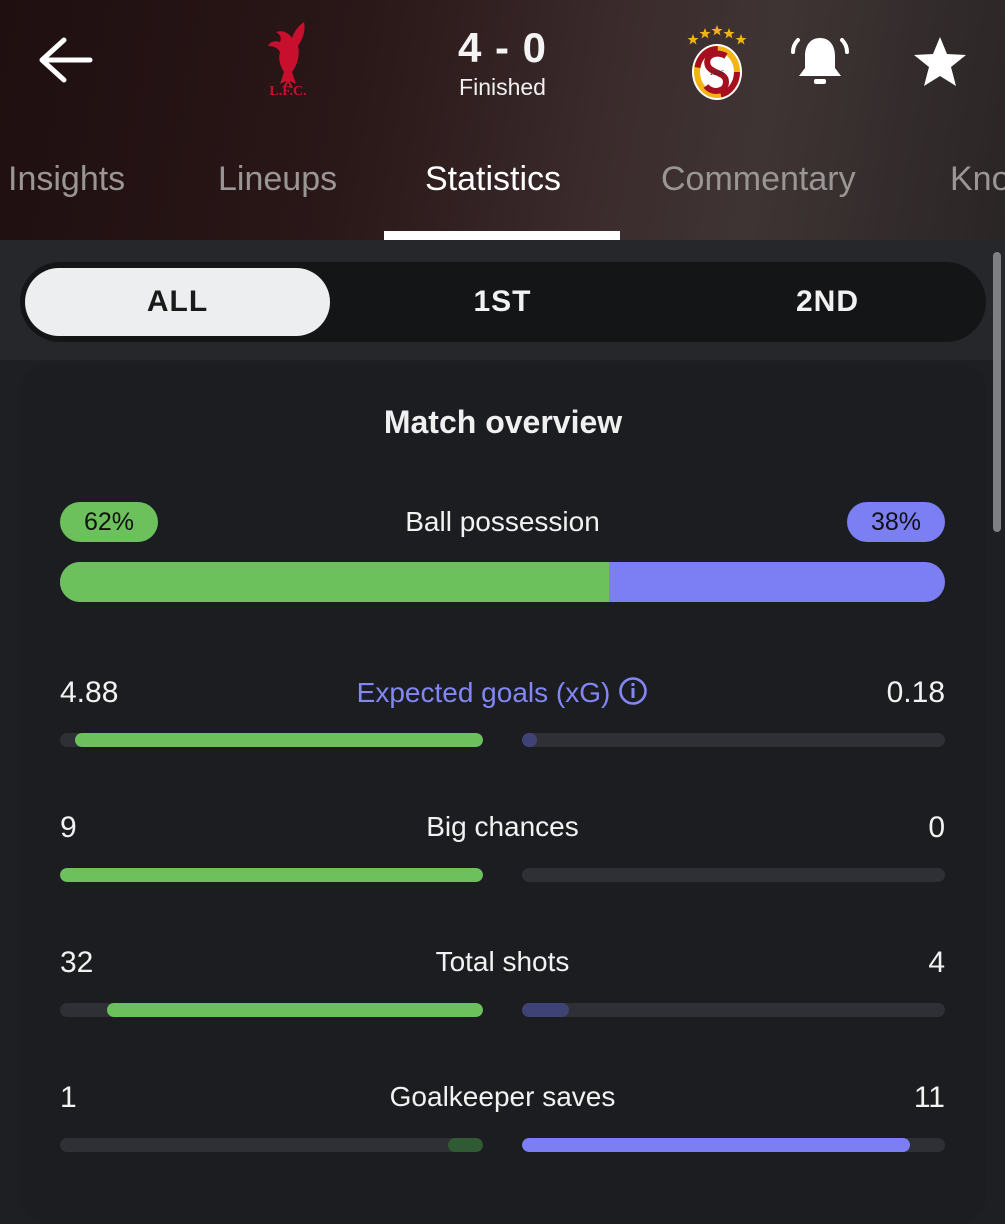 This screenshot has height=1224, width=1005. I want to click on gk-saves-away-value: 11, so click(929, 1097).